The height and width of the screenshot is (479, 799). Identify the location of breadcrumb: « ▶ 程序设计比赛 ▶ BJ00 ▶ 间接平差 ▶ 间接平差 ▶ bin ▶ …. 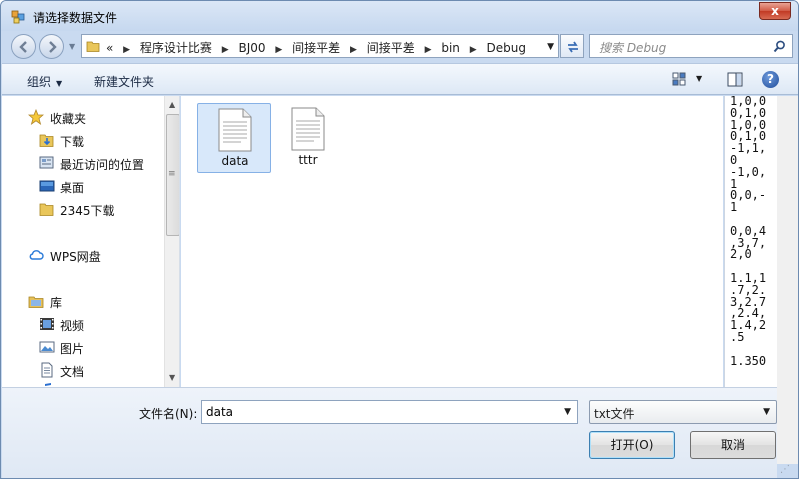
(316, 47).